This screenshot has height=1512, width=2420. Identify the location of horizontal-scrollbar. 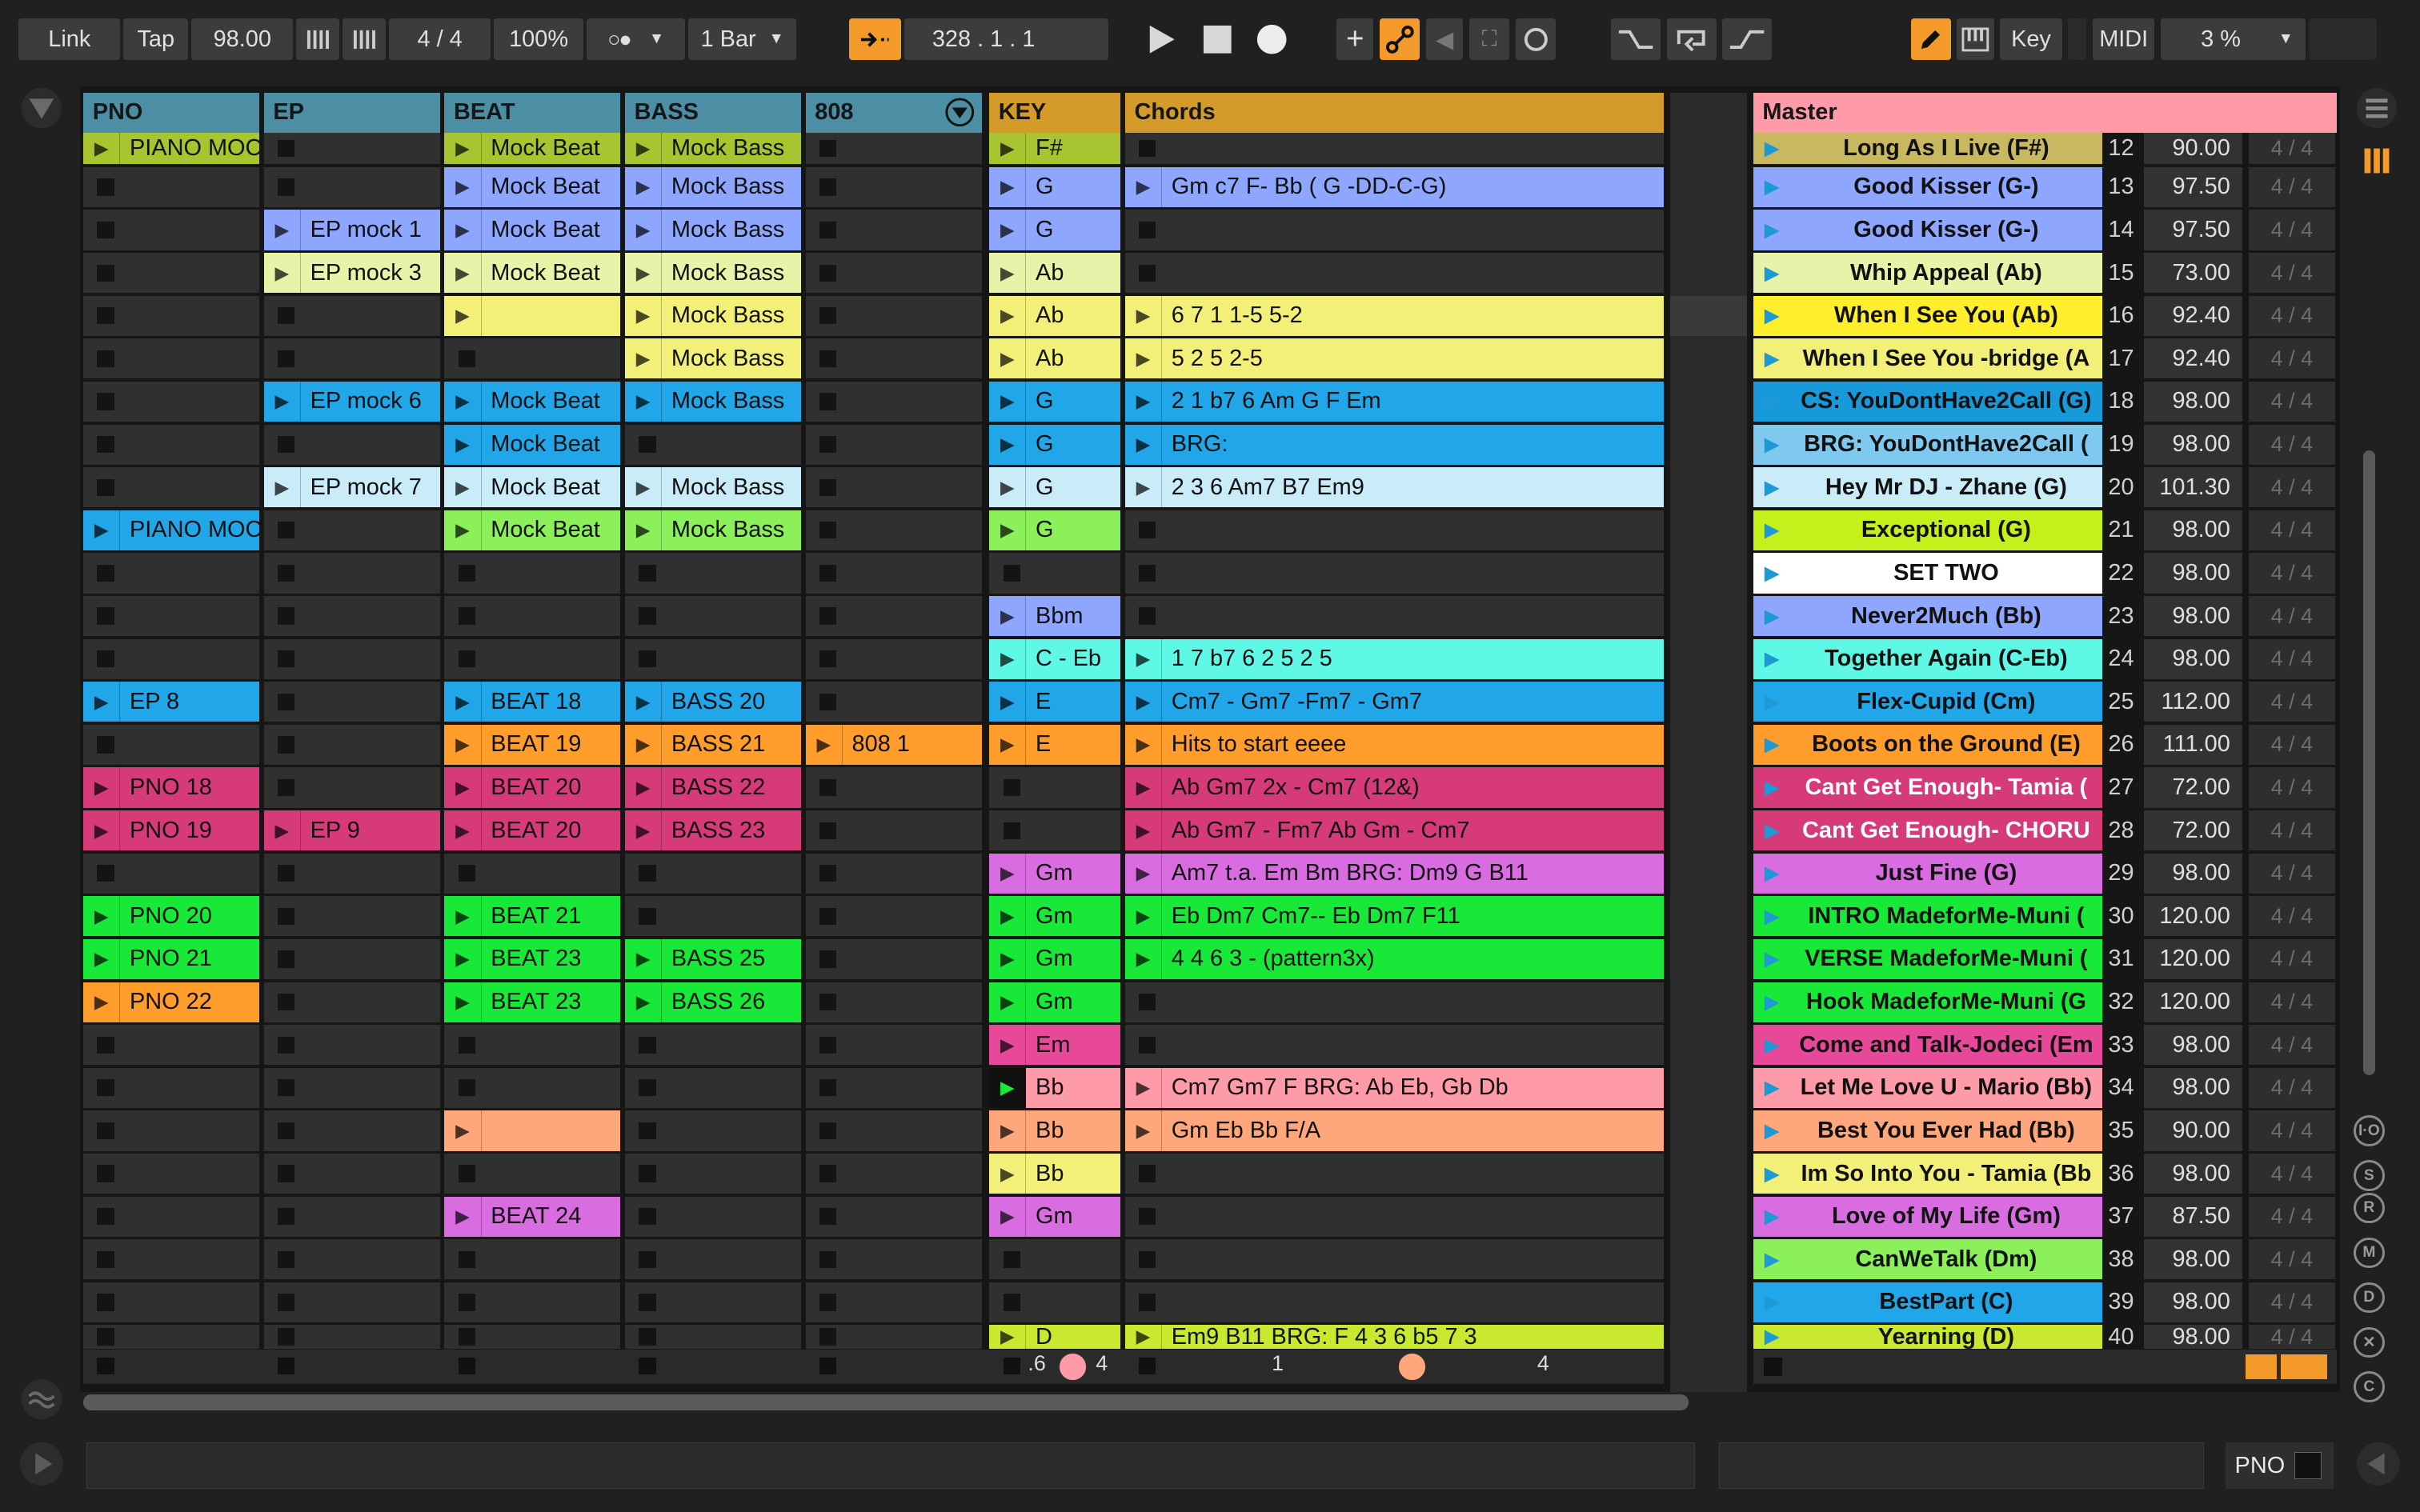
(886, 1402).